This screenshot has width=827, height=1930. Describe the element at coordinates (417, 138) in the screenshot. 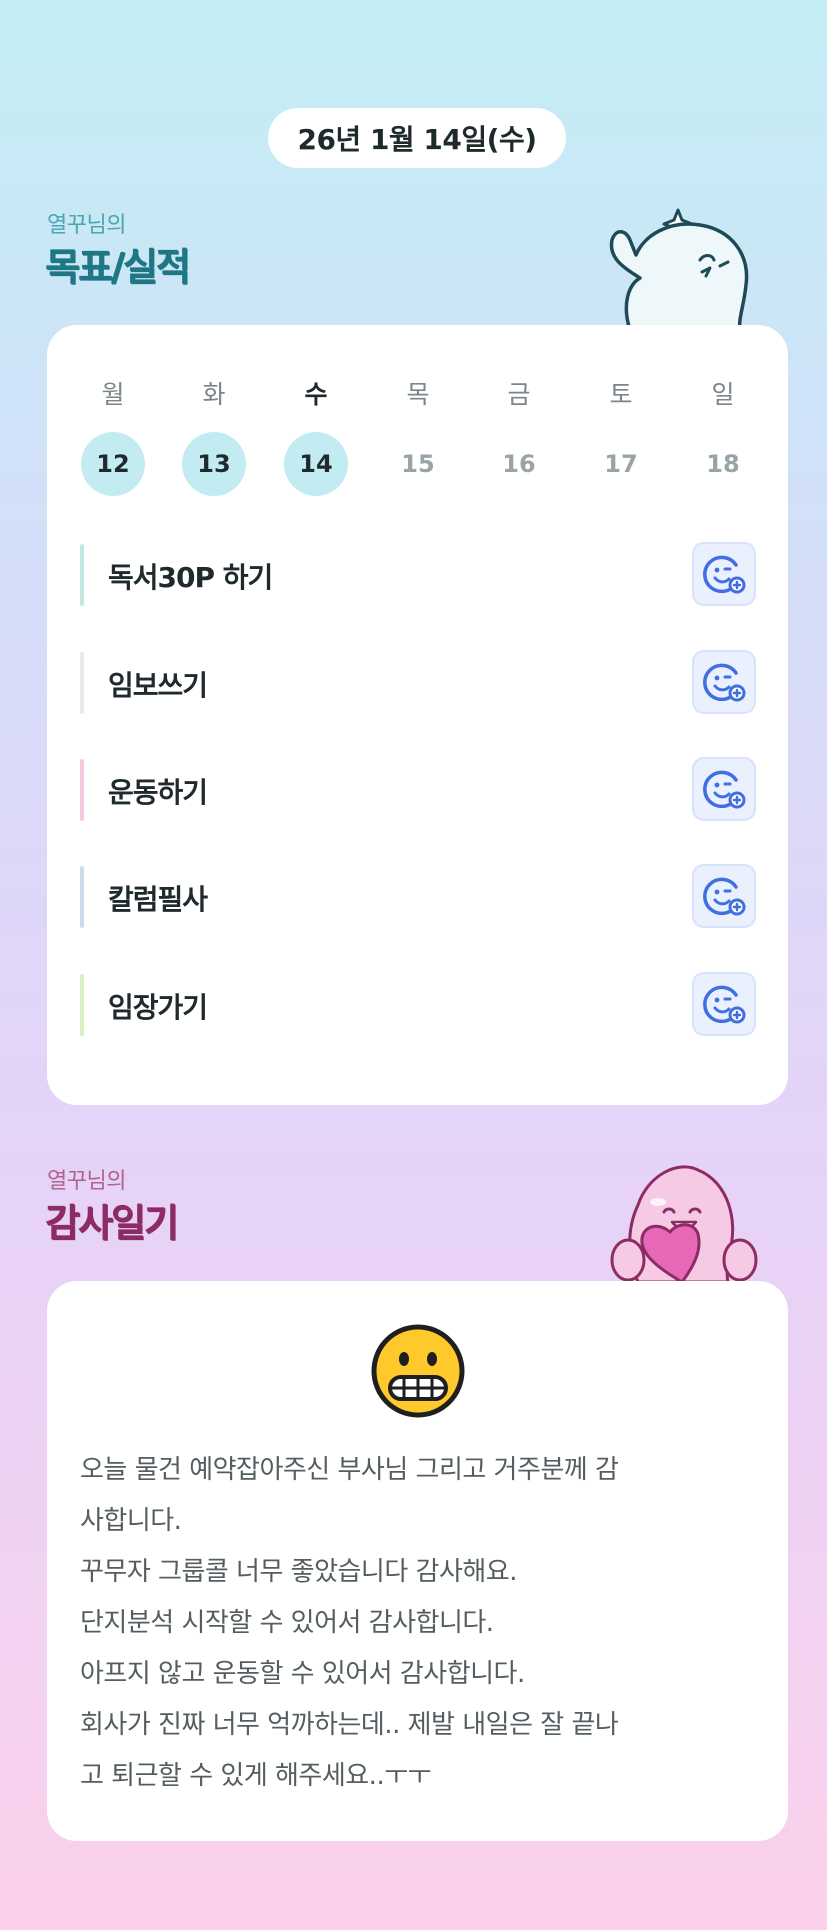

I see `date-pill: 26년 1월 14일(수)` at that location.